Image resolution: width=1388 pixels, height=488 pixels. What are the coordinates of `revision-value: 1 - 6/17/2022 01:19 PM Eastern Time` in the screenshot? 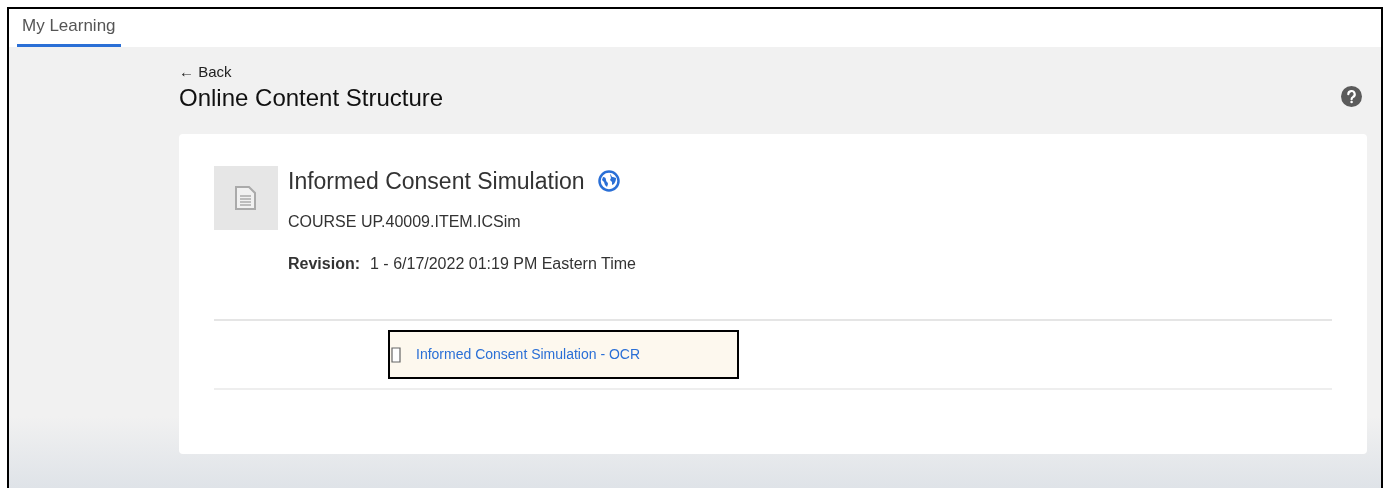 It's located at (503, 264).